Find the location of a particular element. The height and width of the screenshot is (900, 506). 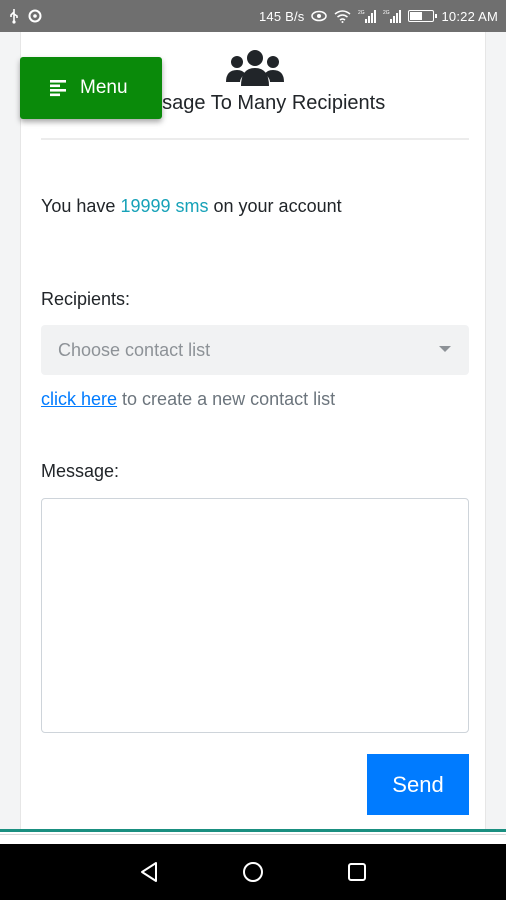

status-left-icons is located at coordinates (25, 16).